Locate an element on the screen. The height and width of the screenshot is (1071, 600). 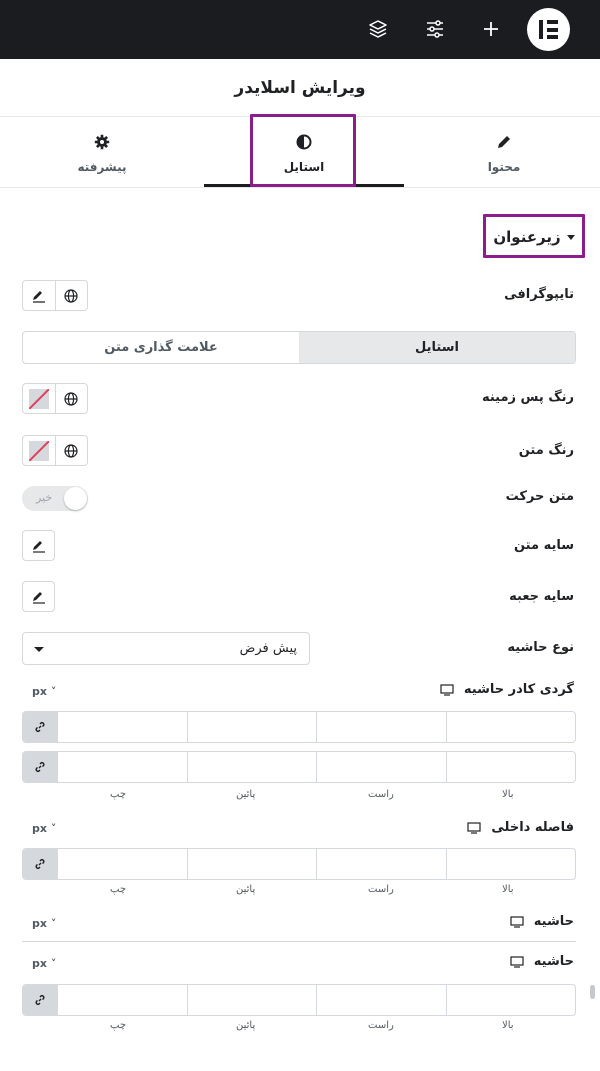
segment-style: استایل is located at coordinates (437, 347).